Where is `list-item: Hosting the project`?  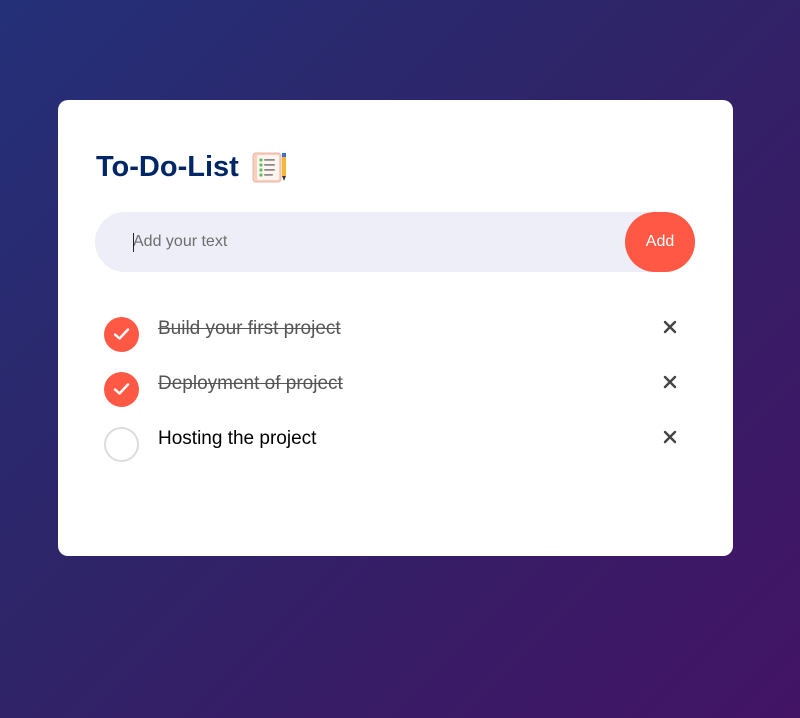 list-item: Hosting the project is located at coordinates (399, 447).